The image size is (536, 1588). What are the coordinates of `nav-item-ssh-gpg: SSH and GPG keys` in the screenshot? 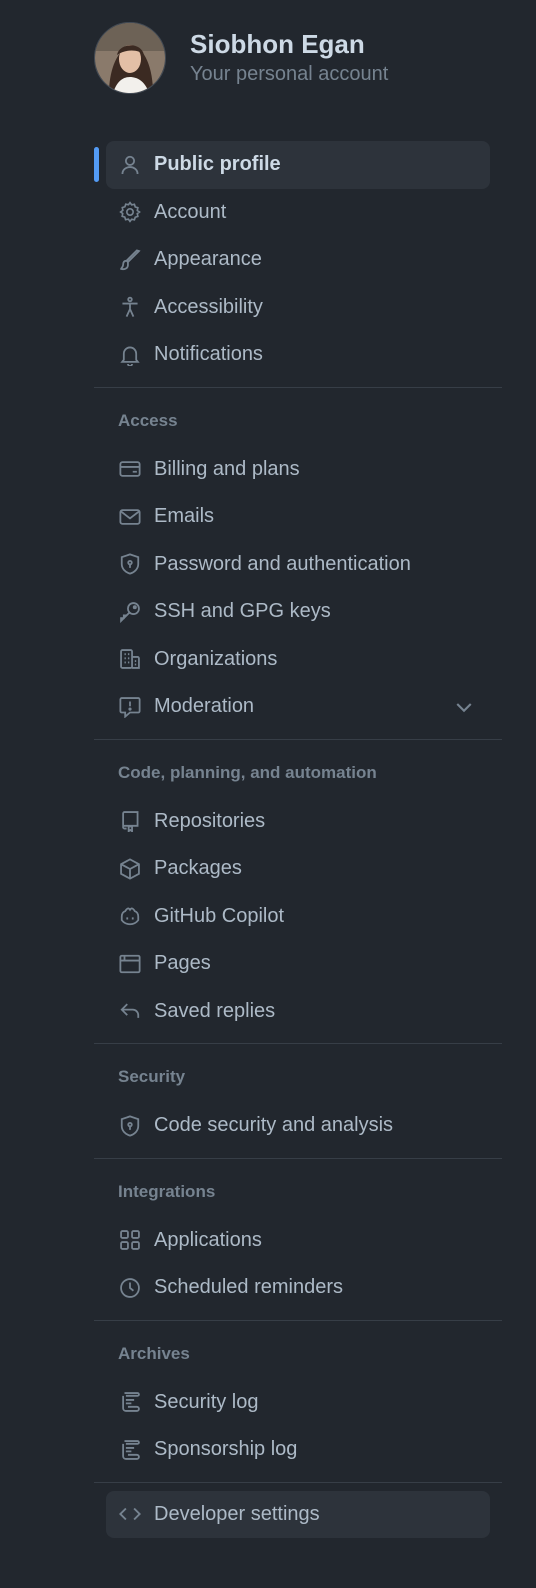 It's located at (298, 612).